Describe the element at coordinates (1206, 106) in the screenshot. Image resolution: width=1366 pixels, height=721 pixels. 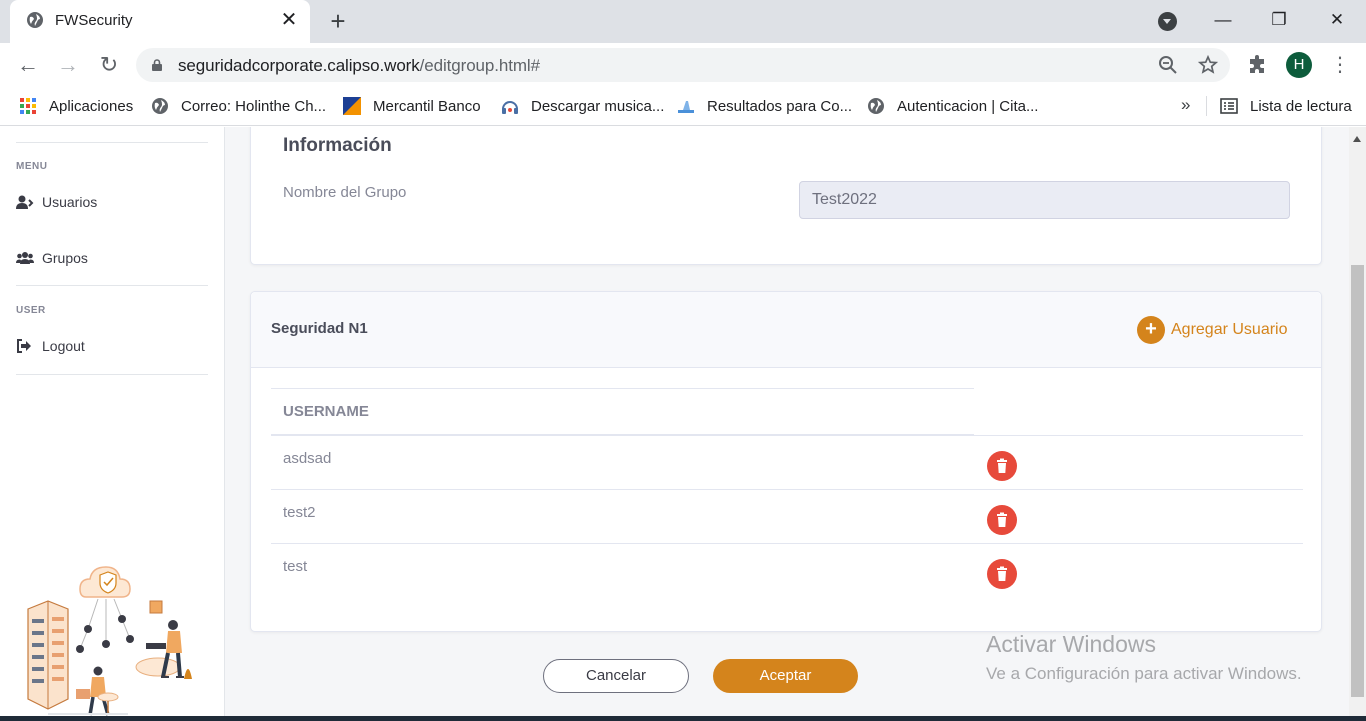
I see `bookmarks-divider` at that location.